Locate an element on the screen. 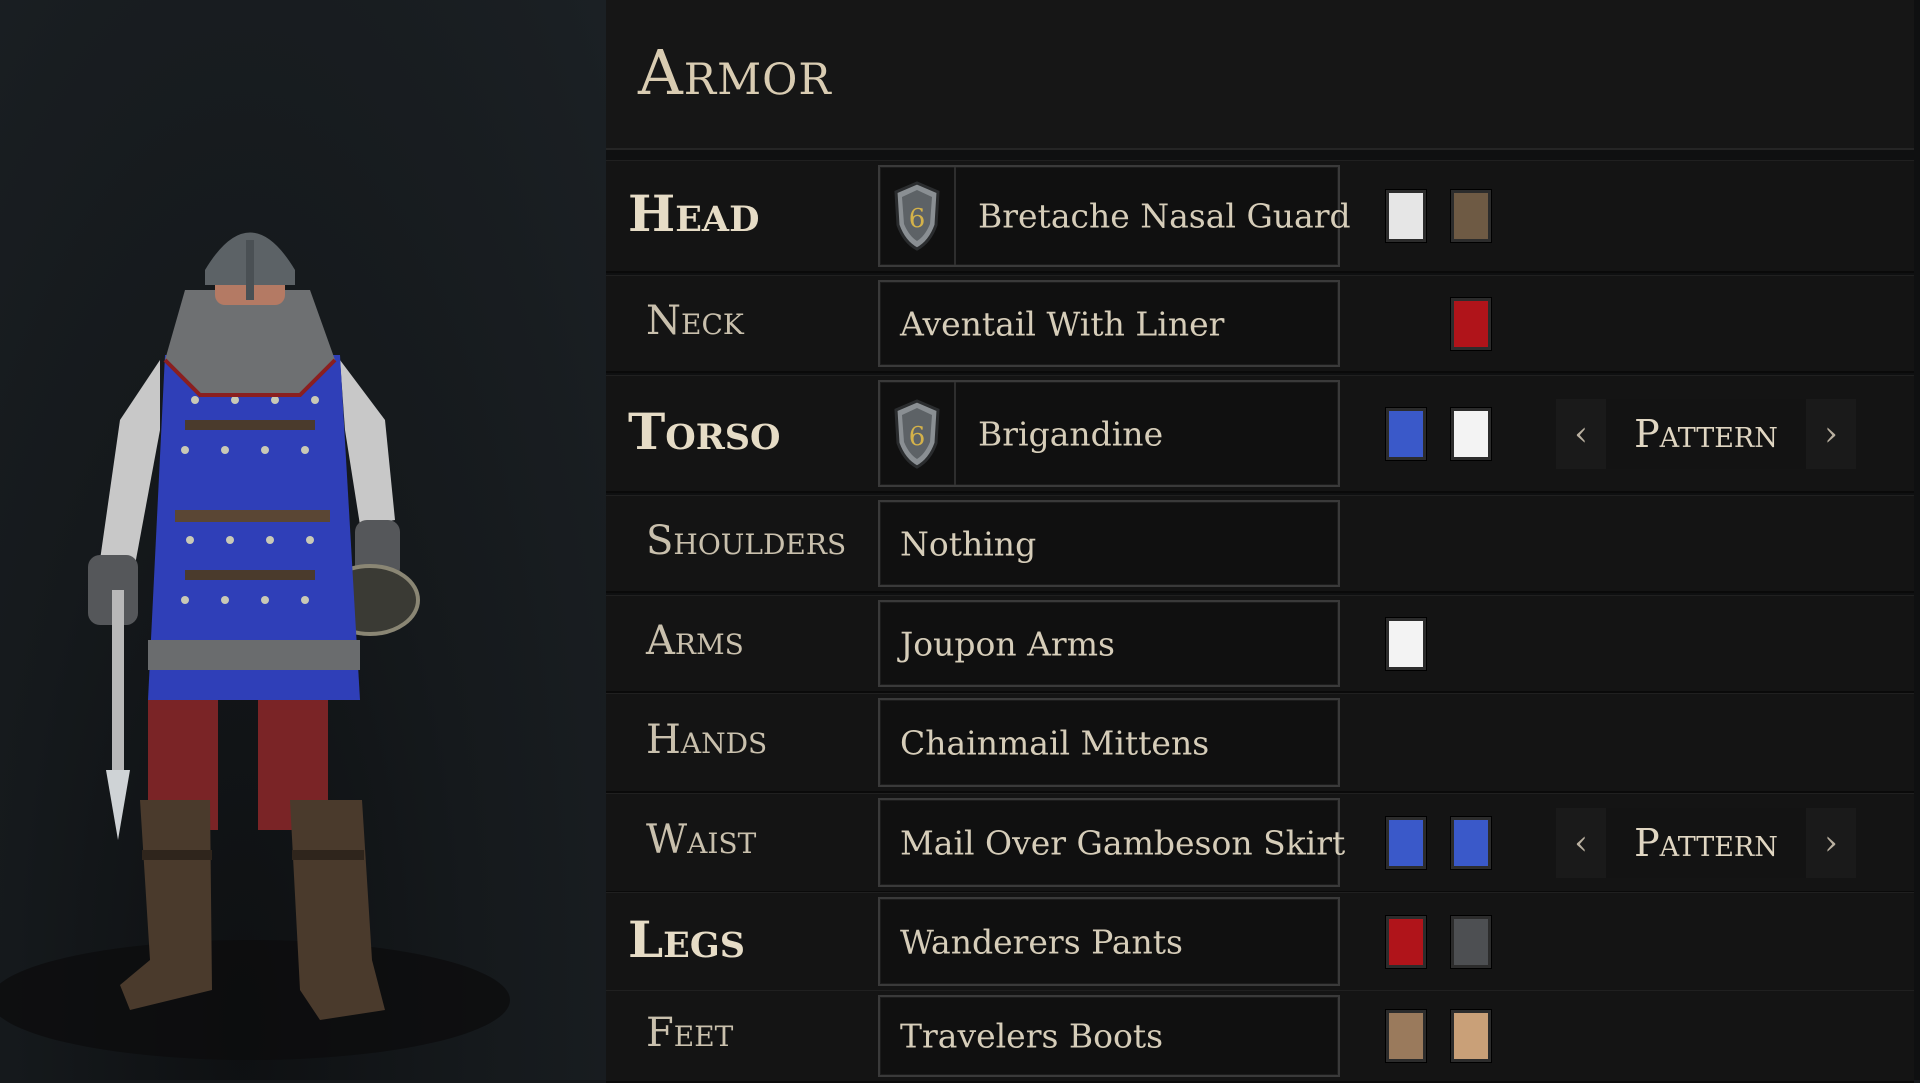 This screenshot has width=1920, height=1083. slot-label: Neck is located at coordinates (695, 320).